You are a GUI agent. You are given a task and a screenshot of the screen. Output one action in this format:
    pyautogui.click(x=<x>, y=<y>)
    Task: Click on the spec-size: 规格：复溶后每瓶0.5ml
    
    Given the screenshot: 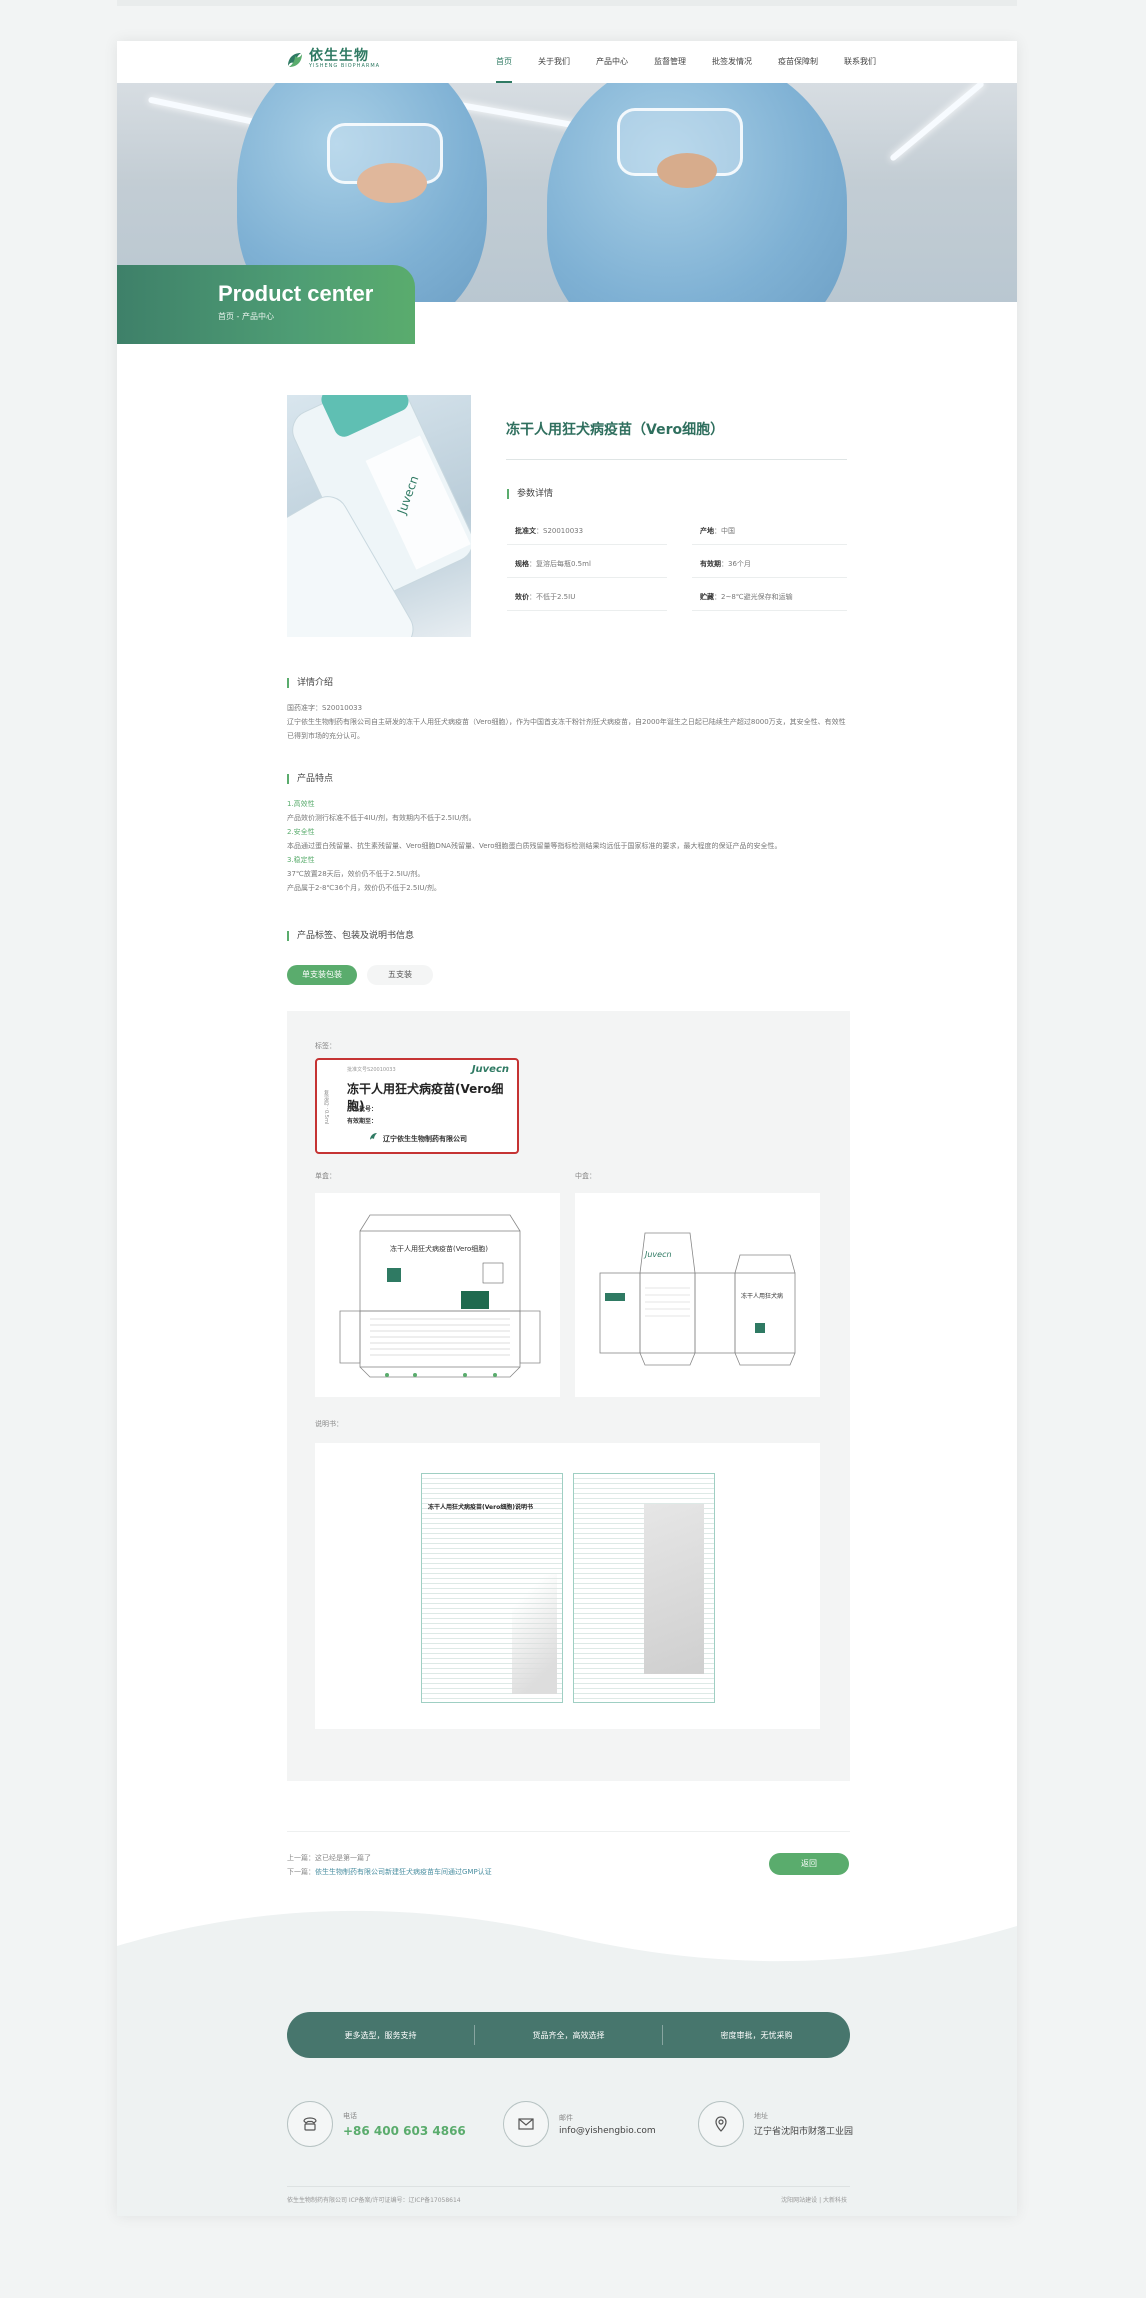 What is the action you would take?
    pyautogui.click(x=553, y=564)
    